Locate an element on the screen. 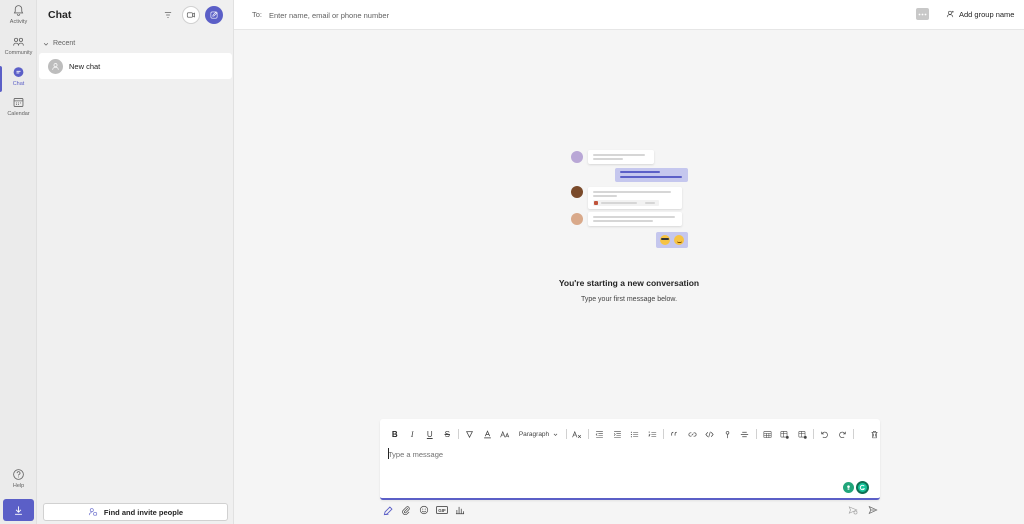 The image size is (1024, 524). rail-item-activity: Activity is located at coordinates (18, 19).